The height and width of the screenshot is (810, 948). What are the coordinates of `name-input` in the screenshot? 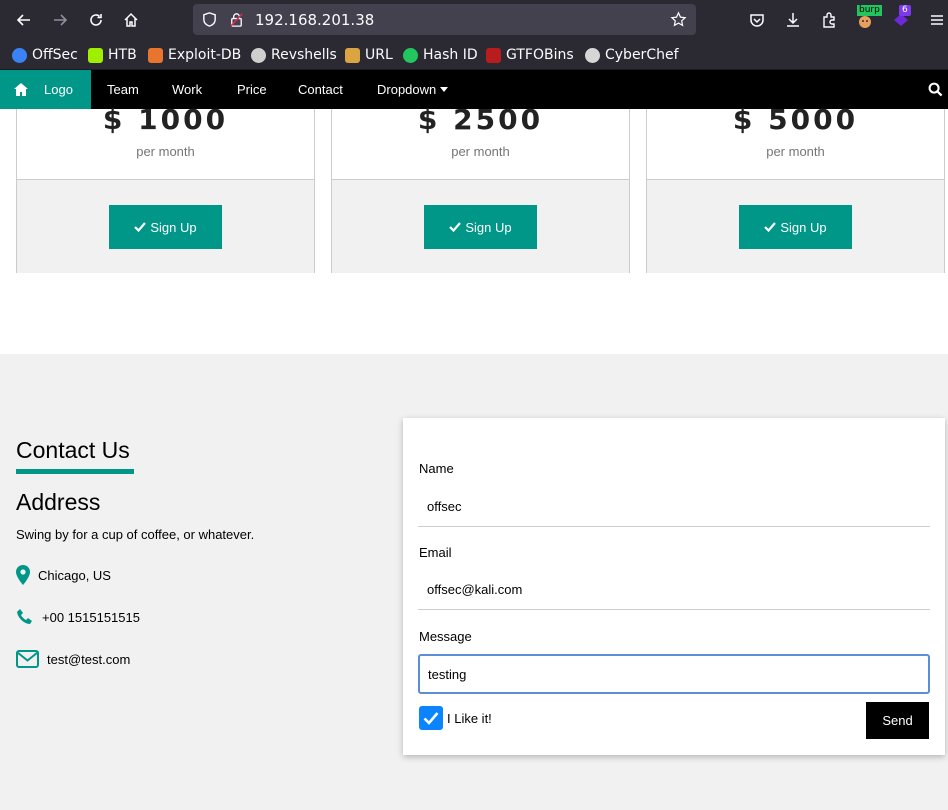 It's located at (674, 507).